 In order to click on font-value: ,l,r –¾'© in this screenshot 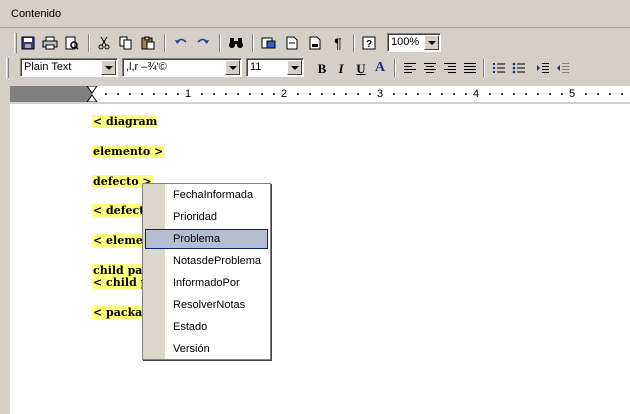, I will do `click(146, 67)`.